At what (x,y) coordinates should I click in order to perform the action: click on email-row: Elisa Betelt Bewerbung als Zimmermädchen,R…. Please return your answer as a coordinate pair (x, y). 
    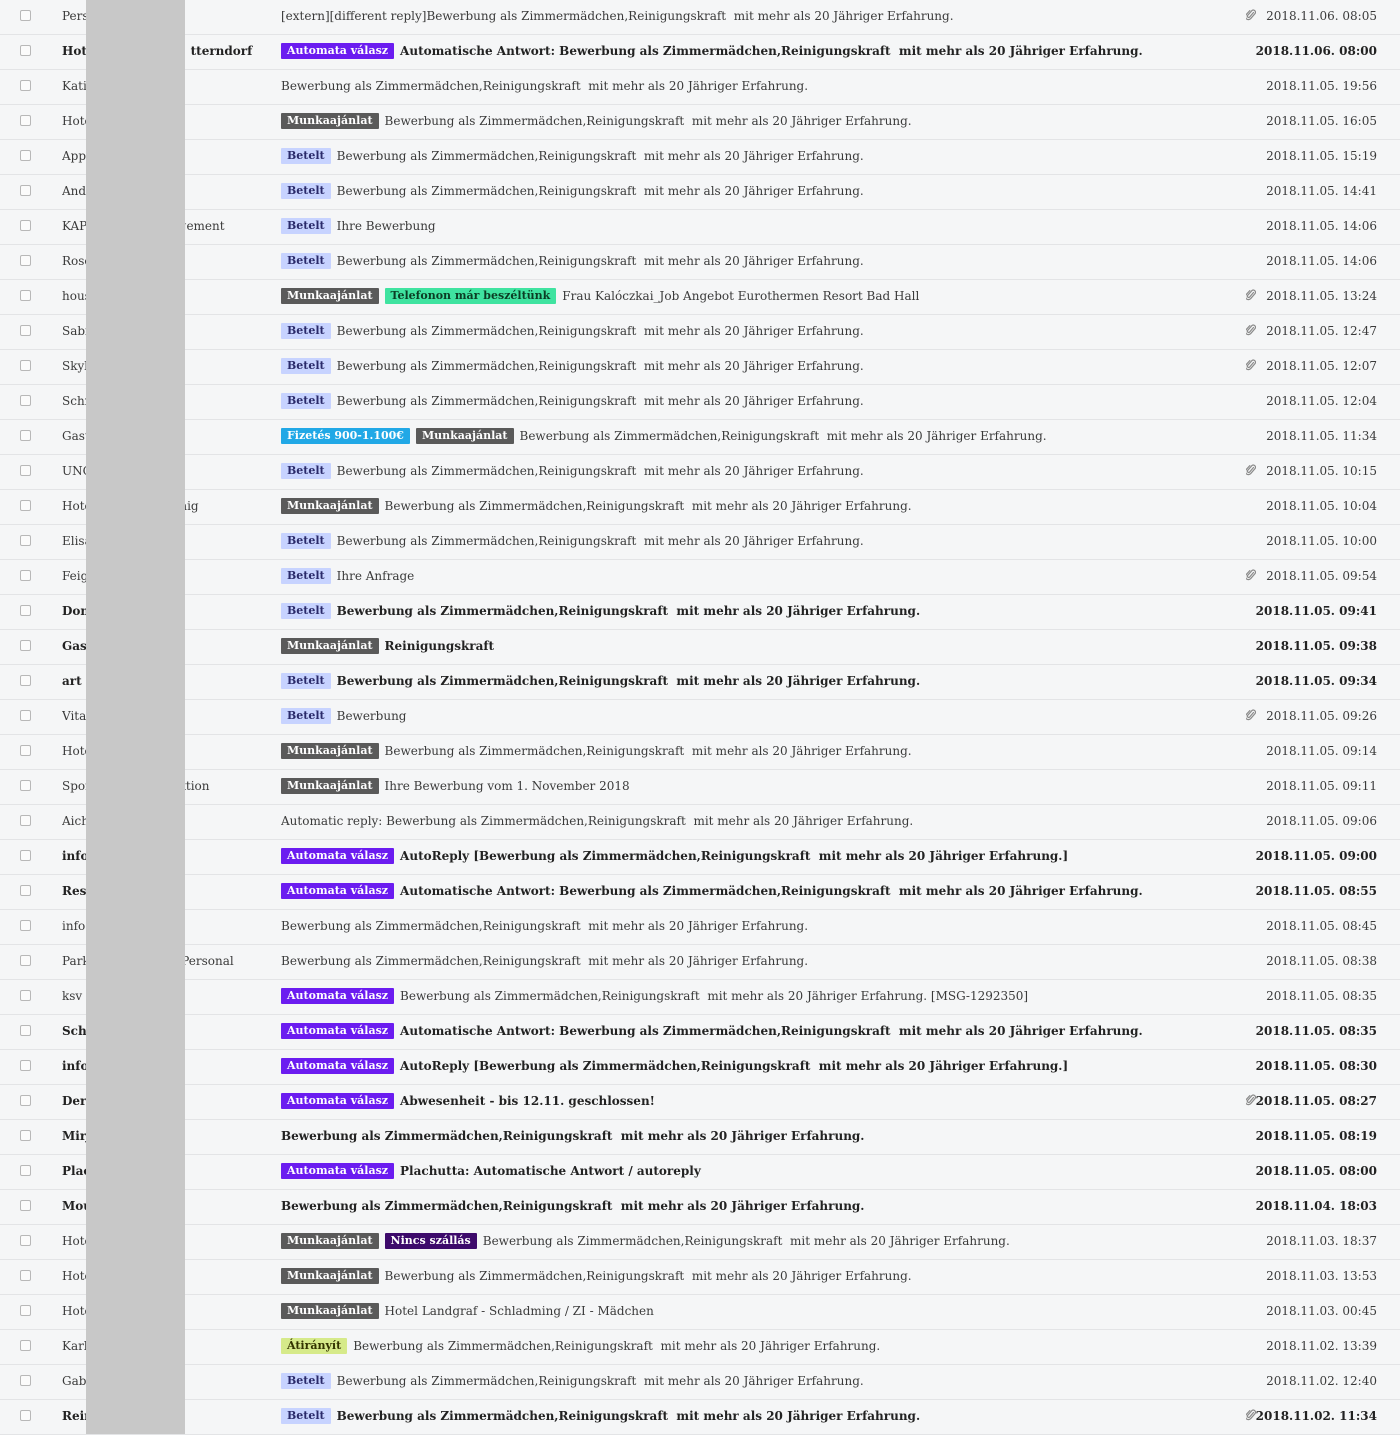
    Looking at the image, I should click on (700, 542).